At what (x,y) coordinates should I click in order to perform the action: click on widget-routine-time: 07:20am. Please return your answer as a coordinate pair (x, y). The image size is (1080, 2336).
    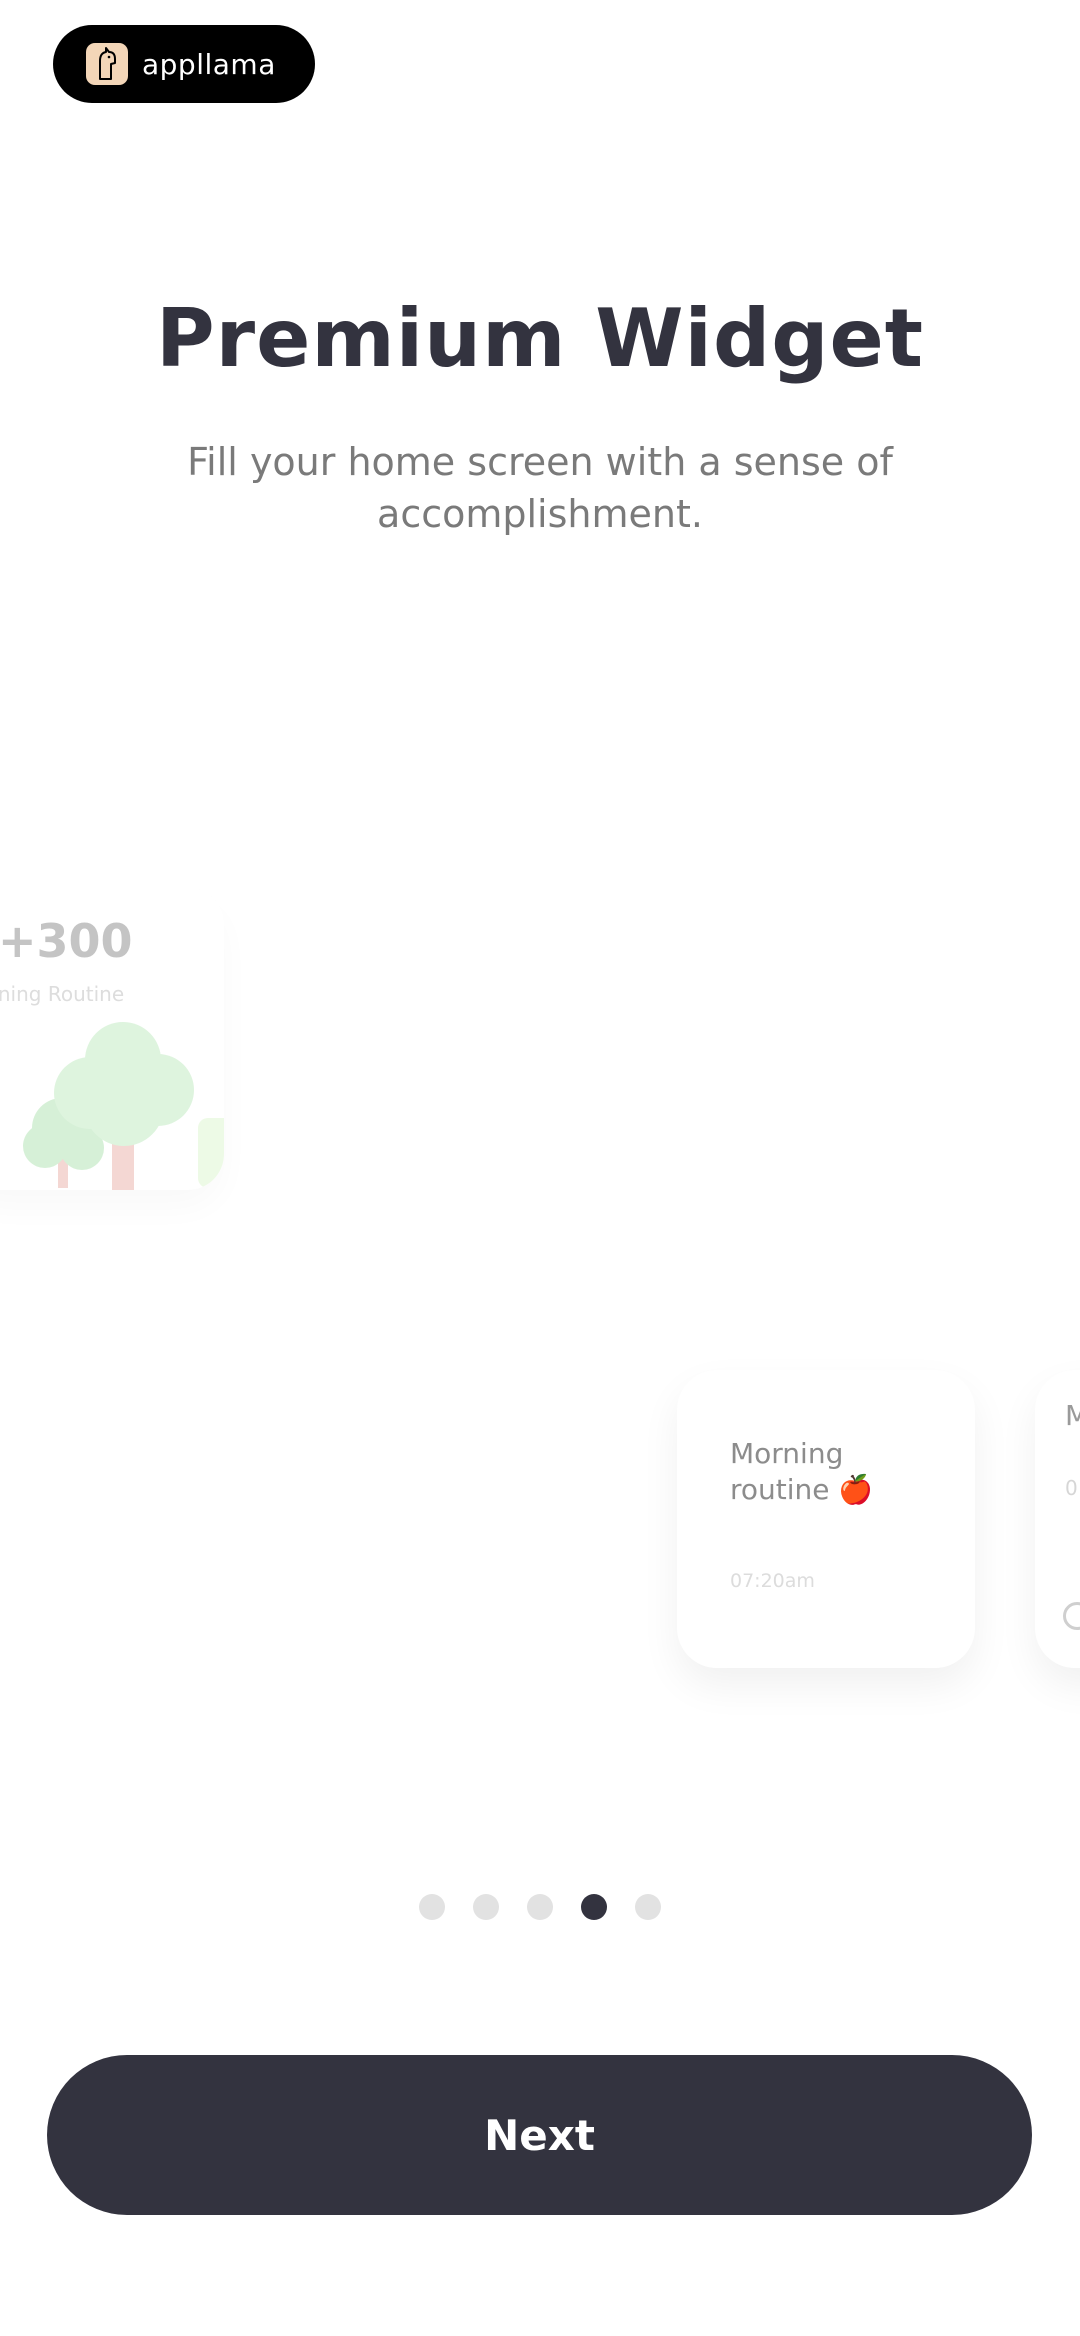
    Looking at the image, I should click on (772, 1581).